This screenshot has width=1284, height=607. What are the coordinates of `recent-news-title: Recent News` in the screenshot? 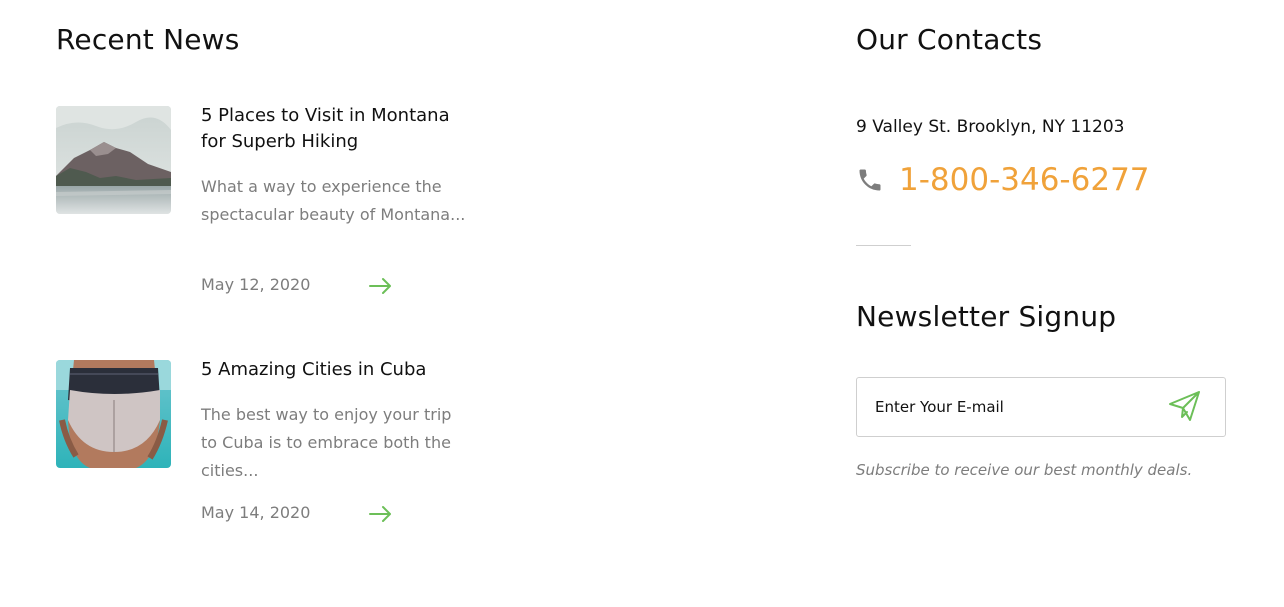 It's located at (148, 39).